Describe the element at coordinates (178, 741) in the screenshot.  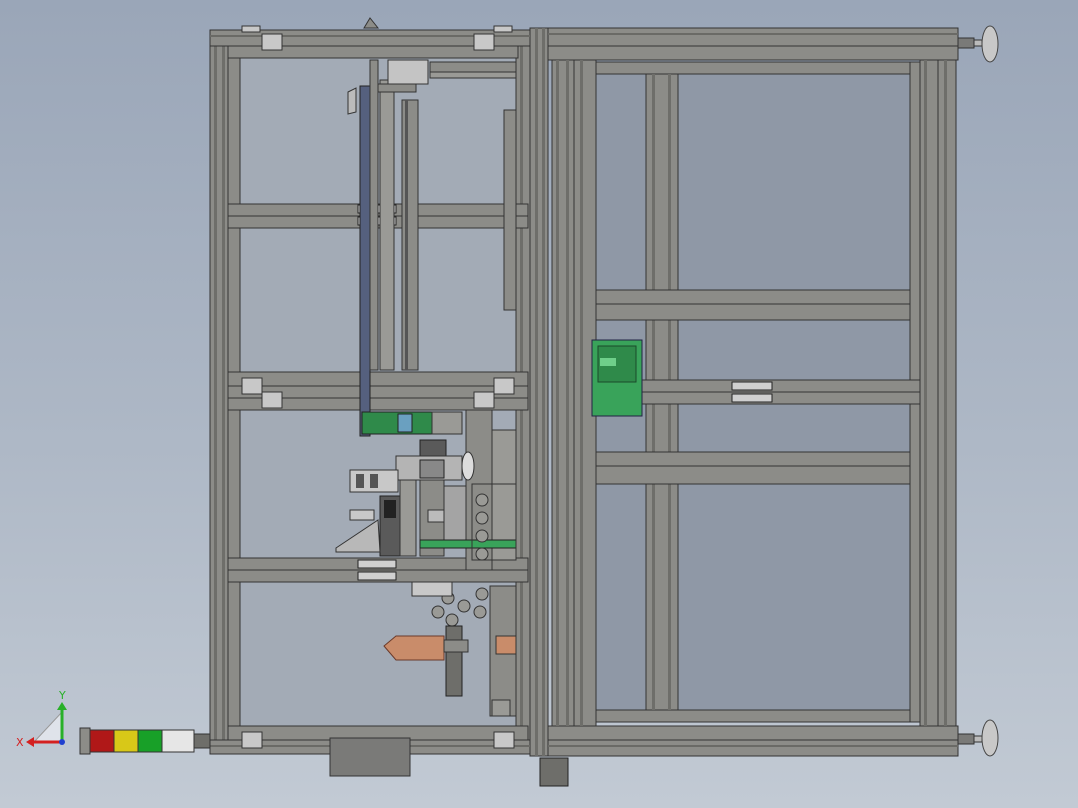
I see `signal-tower-white` at that location.